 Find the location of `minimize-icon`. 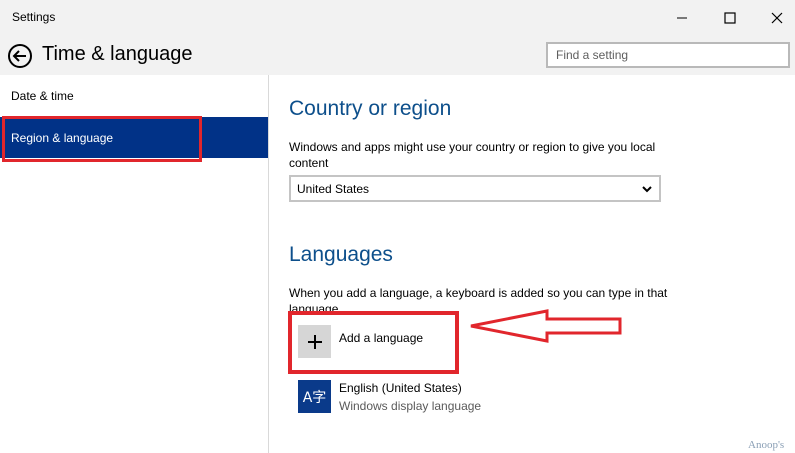

minimize-icon is located at coordinates (682, 17).